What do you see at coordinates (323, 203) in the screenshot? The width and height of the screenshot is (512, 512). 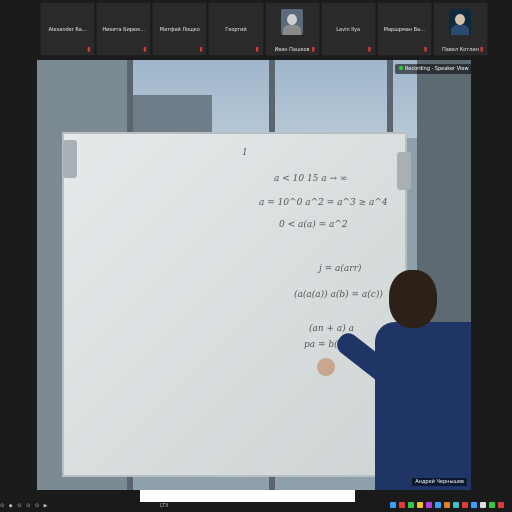 I see `board-line: а = 10^0 а^2 = а^3 ≥ а^4` at bounding box center [323, 203].